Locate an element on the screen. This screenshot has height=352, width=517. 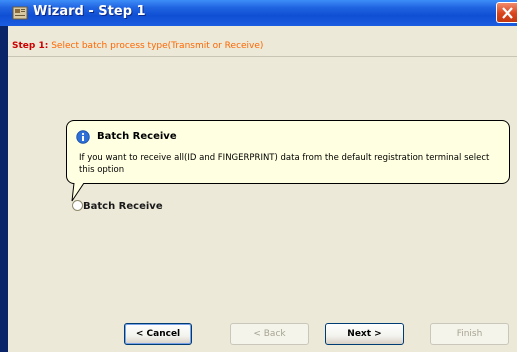
batch-receive-radio is located at coordinates (77, 205).